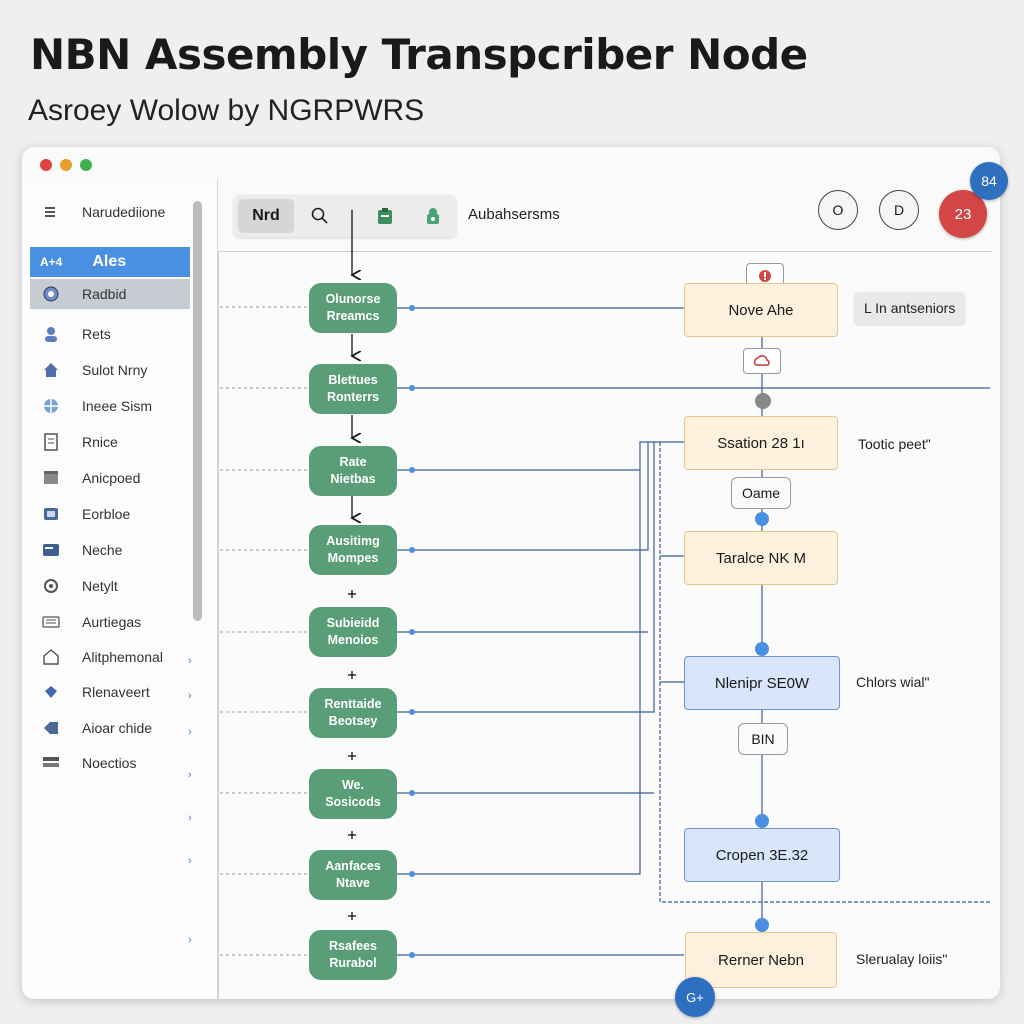  Describe the element at coordinates (353, 713) in the screenshot. I see `flow-node: Renttaide Beotsey` at that location.